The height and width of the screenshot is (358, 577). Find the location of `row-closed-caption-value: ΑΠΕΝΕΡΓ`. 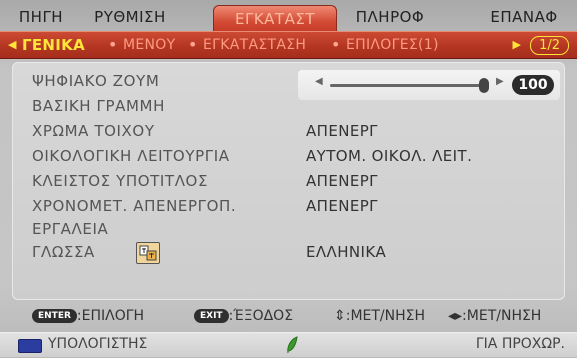

row-closed-caption-value: ΑΠΕΝΕΡΓ is located at coordinates (342, 181).